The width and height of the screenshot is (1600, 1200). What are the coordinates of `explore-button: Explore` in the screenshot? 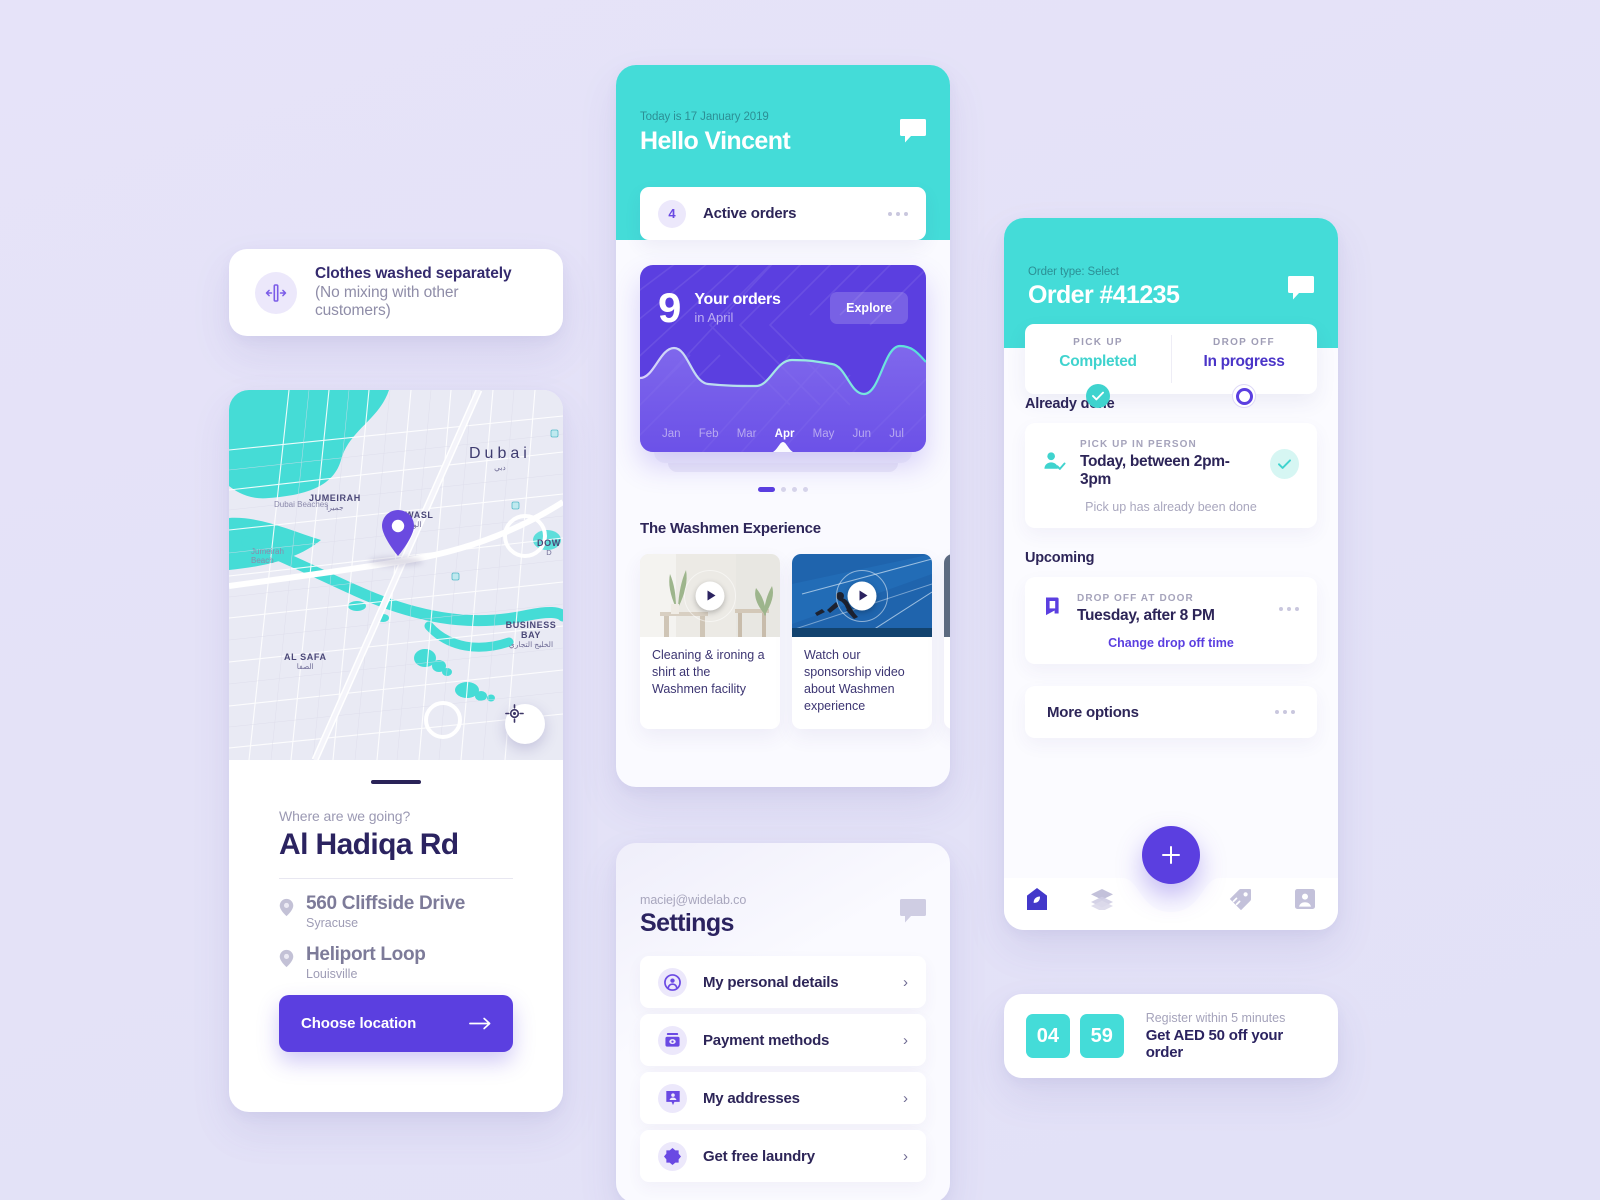 It's located at (869, 308).